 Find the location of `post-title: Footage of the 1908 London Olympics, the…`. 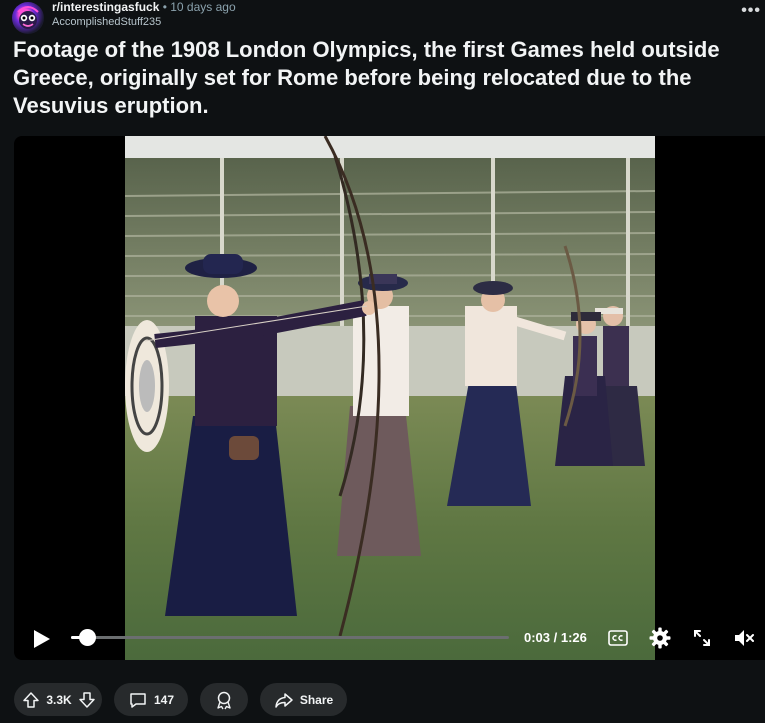

post-title: Footage of the 1908 London Olympics, the… is located at coordinates (366, 77).